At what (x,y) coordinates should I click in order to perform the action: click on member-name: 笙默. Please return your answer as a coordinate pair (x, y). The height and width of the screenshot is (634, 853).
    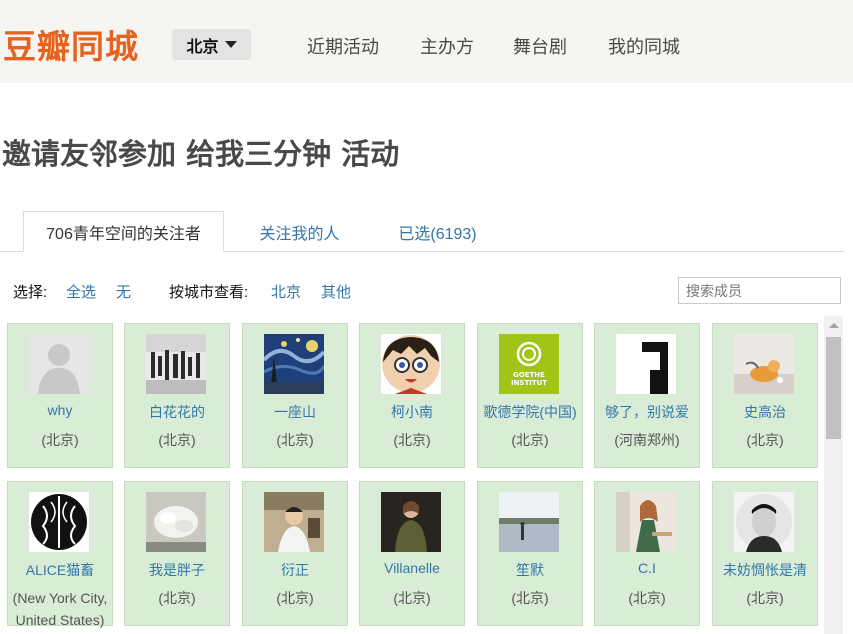
    Looking at the image, I should click on (530, 570).